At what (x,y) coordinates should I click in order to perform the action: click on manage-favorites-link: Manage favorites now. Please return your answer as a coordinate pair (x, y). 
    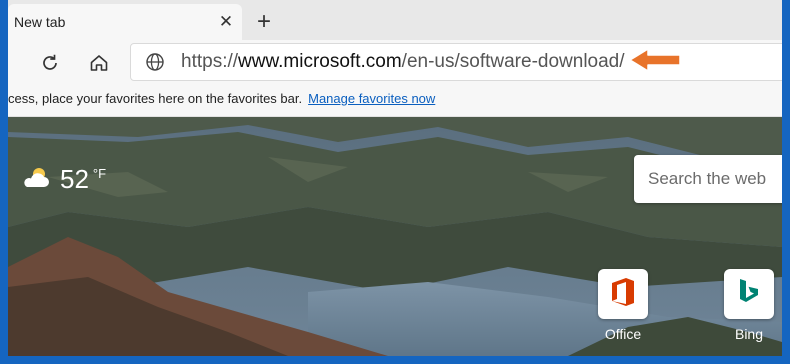
    Looking at the image, I should click on (371, 98).